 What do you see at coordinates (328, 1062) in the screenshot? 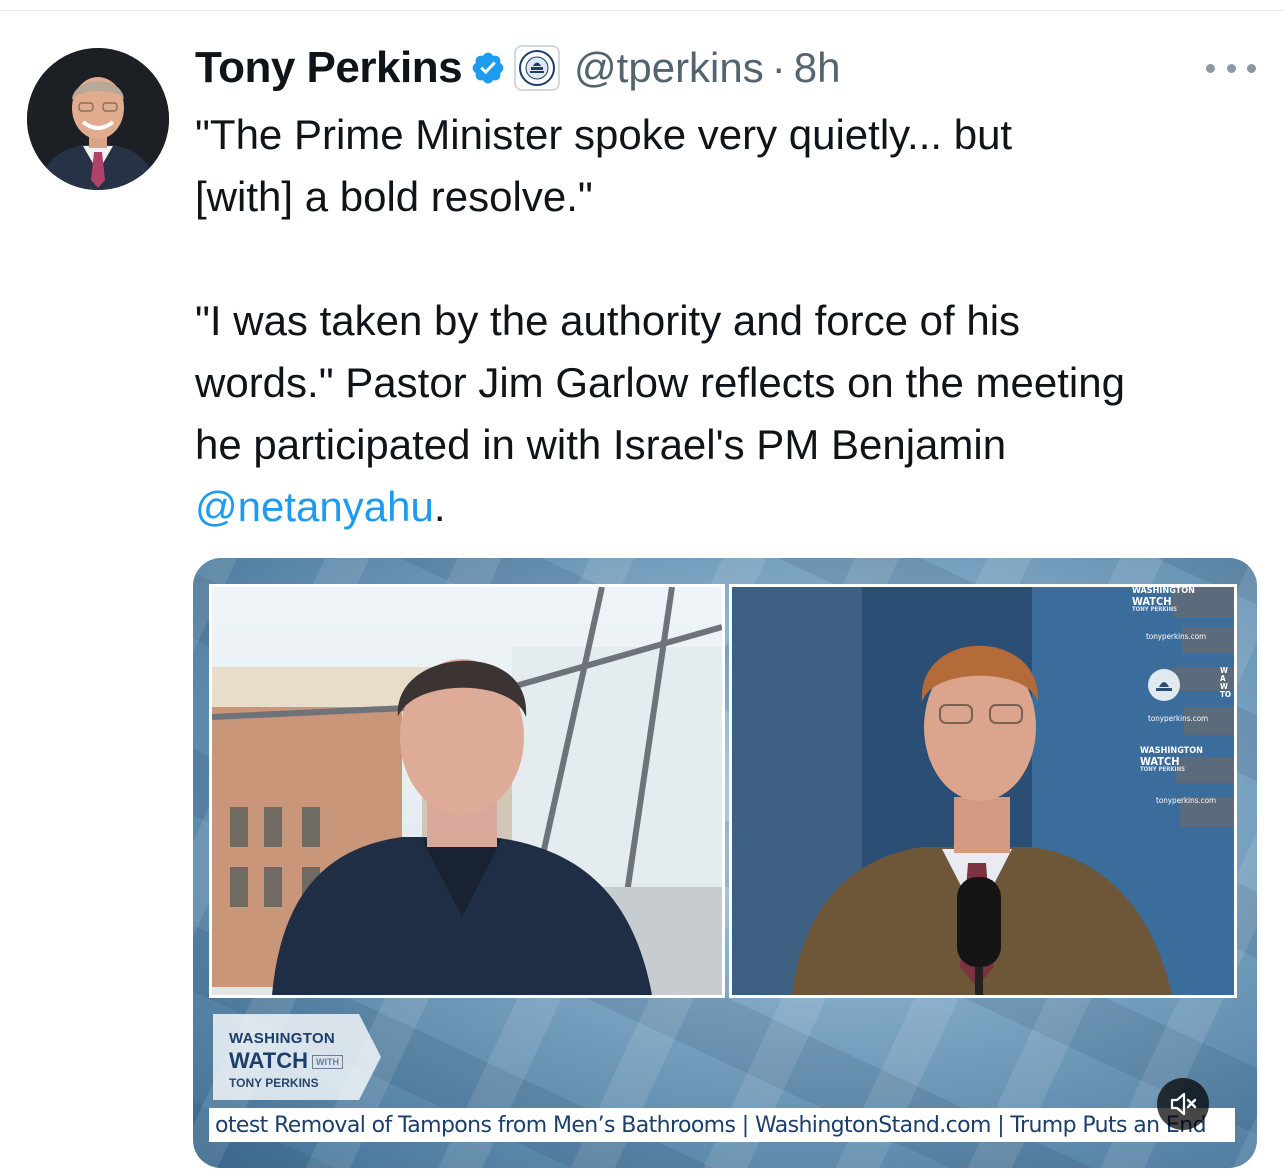
I see `show-logo-with: WITH` at bounding box center [328, 1062].